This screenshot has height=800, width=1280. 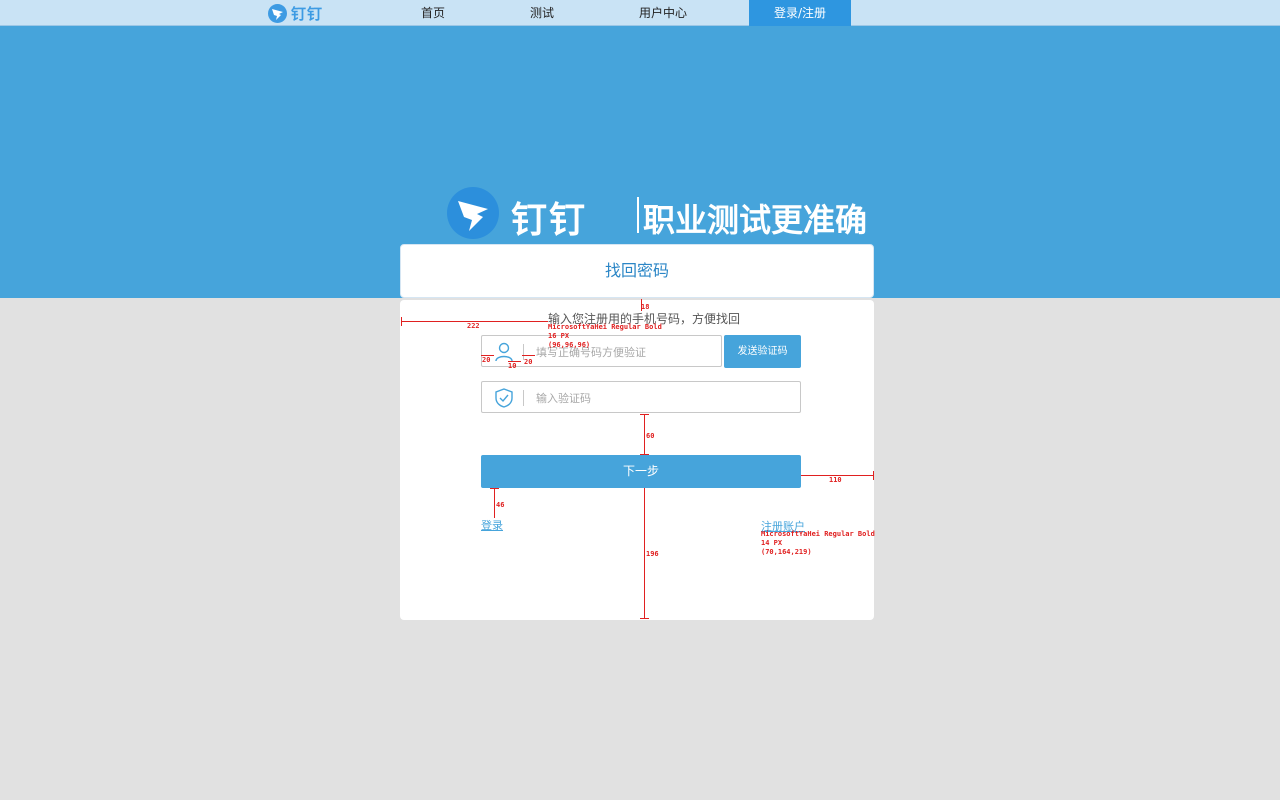 What do you see at coordinates (473, 326) in the screenshot?
I see `annotation-label: 222` at bounding box center [473, 326].